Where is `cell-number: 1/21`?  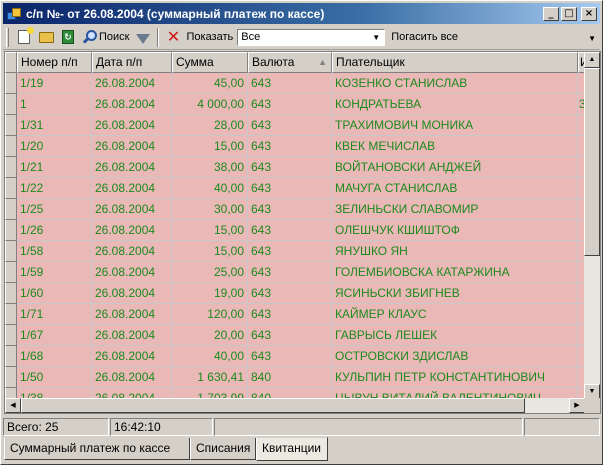 cell-number: 1/21 is located at coordinates (54, 167).